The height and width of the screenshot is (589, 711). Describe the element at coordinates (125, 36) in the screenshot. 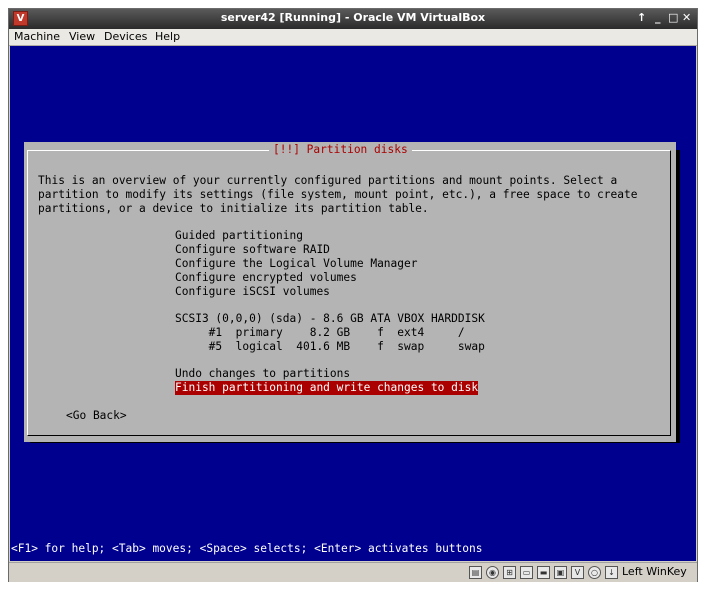

I see `menu-devices: Devices` at that location.